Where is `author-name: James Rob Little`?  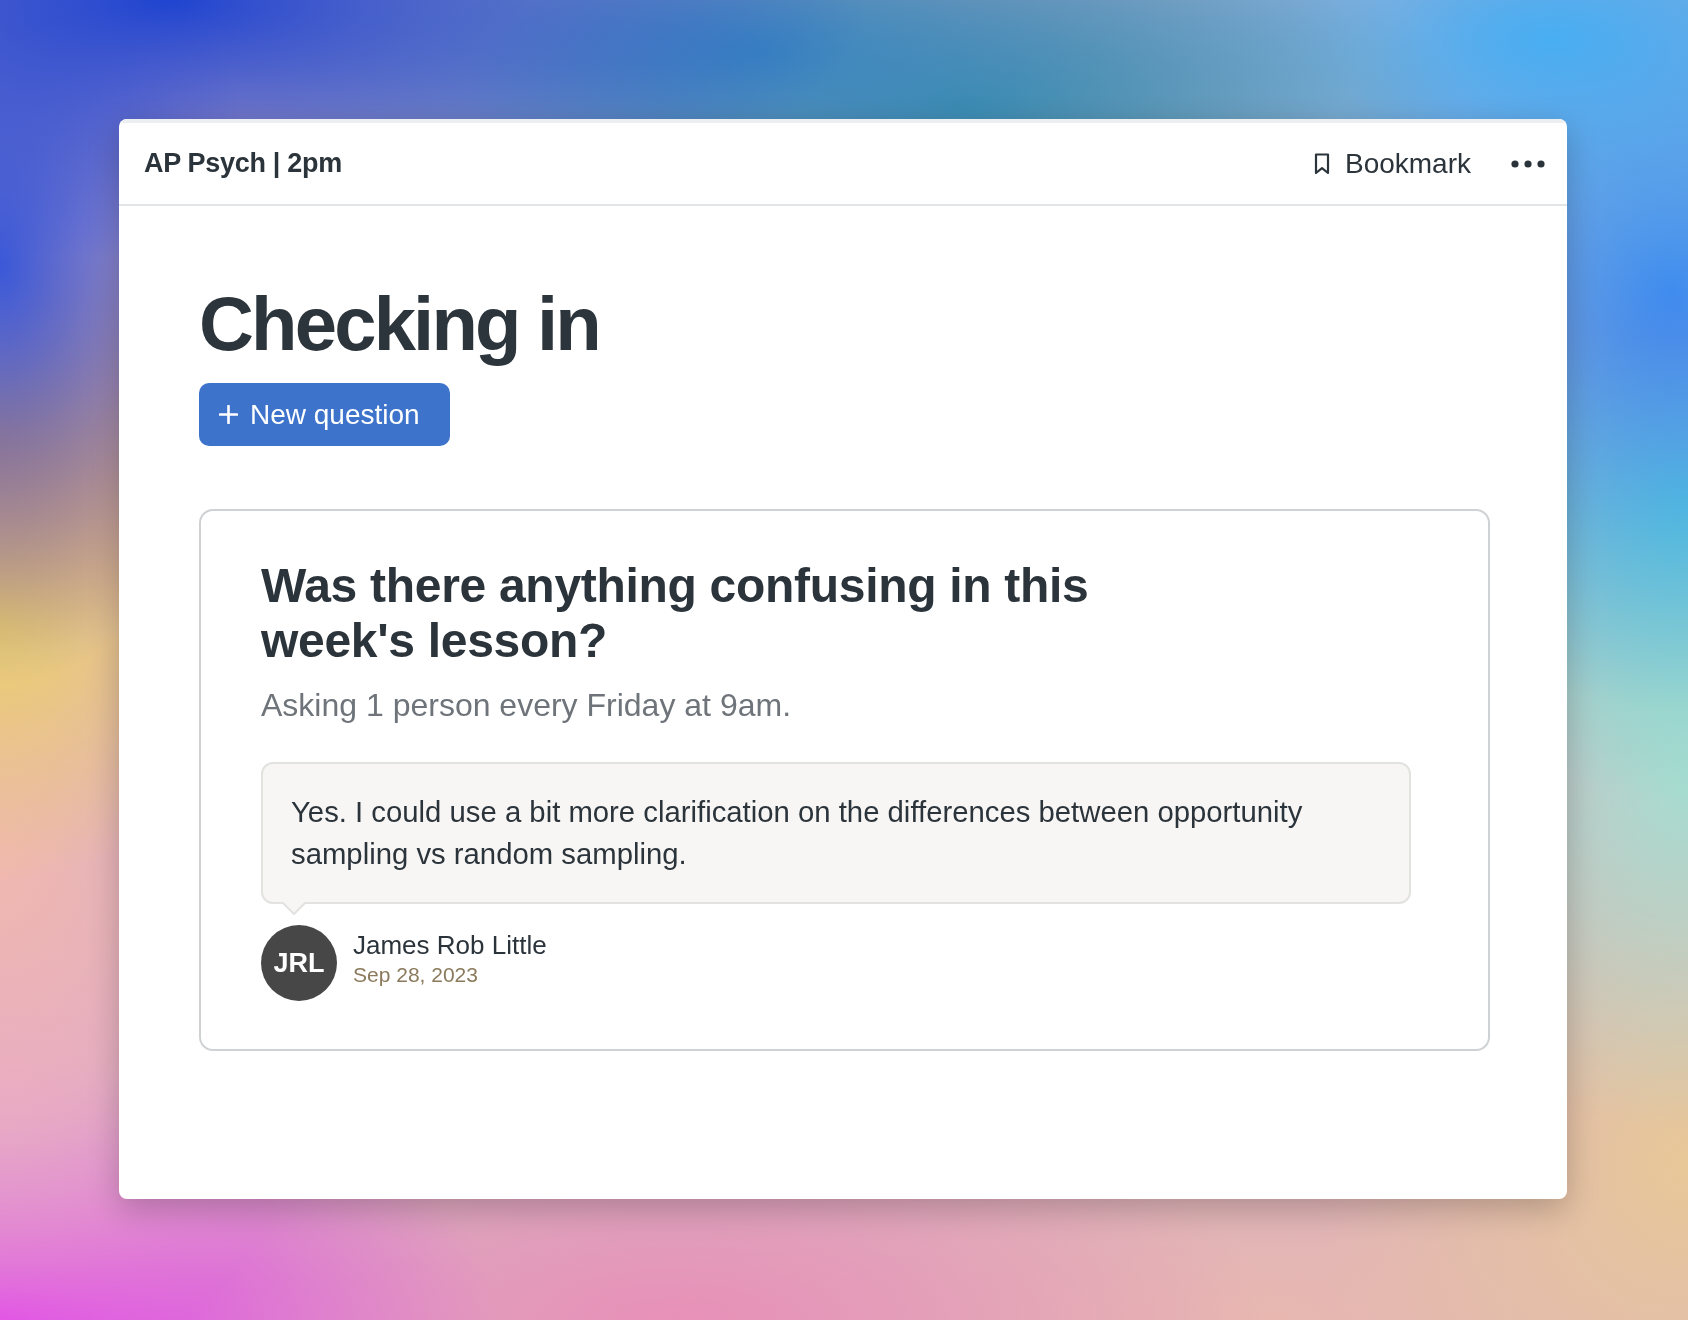
author-name: James Rob Little is located at coordinates (450, 945).